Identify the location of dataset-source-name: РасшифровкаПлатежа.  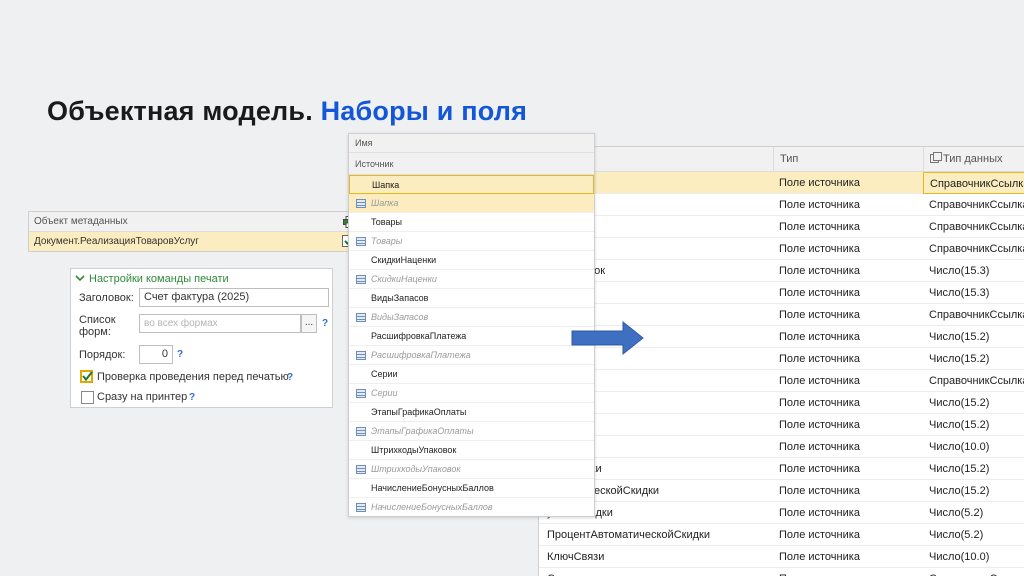
(421, 355).